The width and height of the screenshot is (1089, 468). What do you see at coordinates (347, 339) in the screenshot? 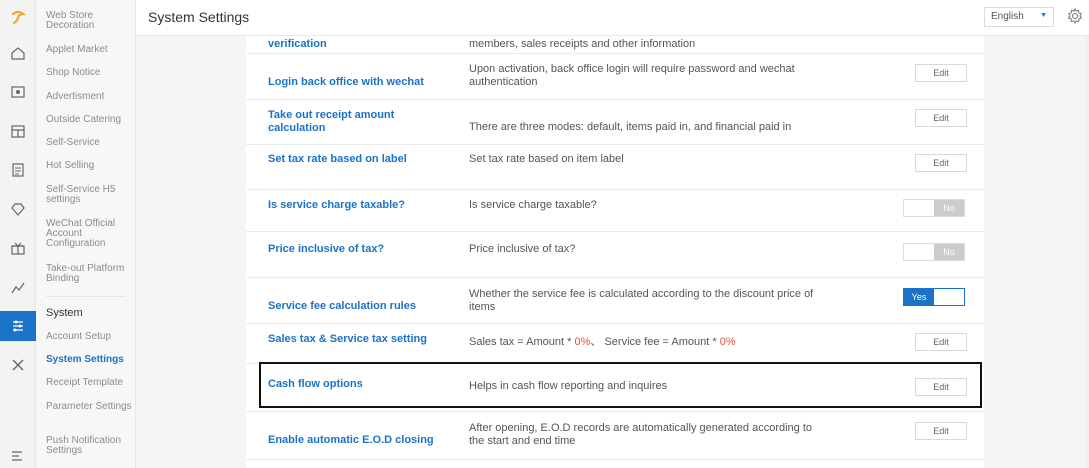
I see `setting-name: Sales tax & Service tax setting` at bounding box center [347, 339].